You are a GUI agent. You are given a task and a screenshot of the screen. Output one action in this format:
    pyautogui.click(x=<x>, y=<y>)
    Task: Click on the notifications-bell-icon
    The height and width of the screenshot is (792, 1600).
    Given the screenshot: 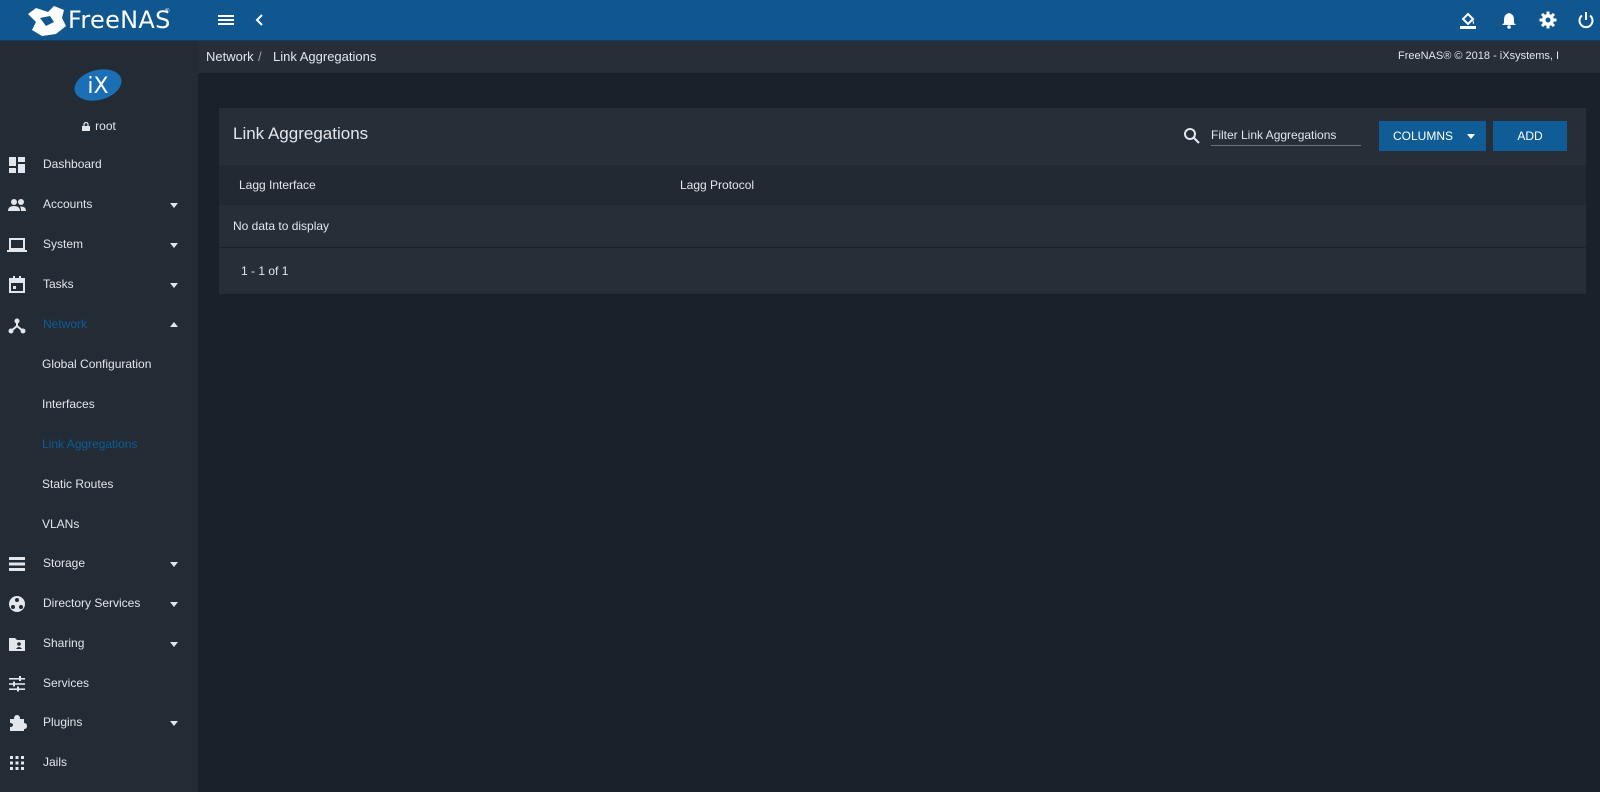 What is the action you would take?
    pyautogui.click(x=1509, y=20)
    